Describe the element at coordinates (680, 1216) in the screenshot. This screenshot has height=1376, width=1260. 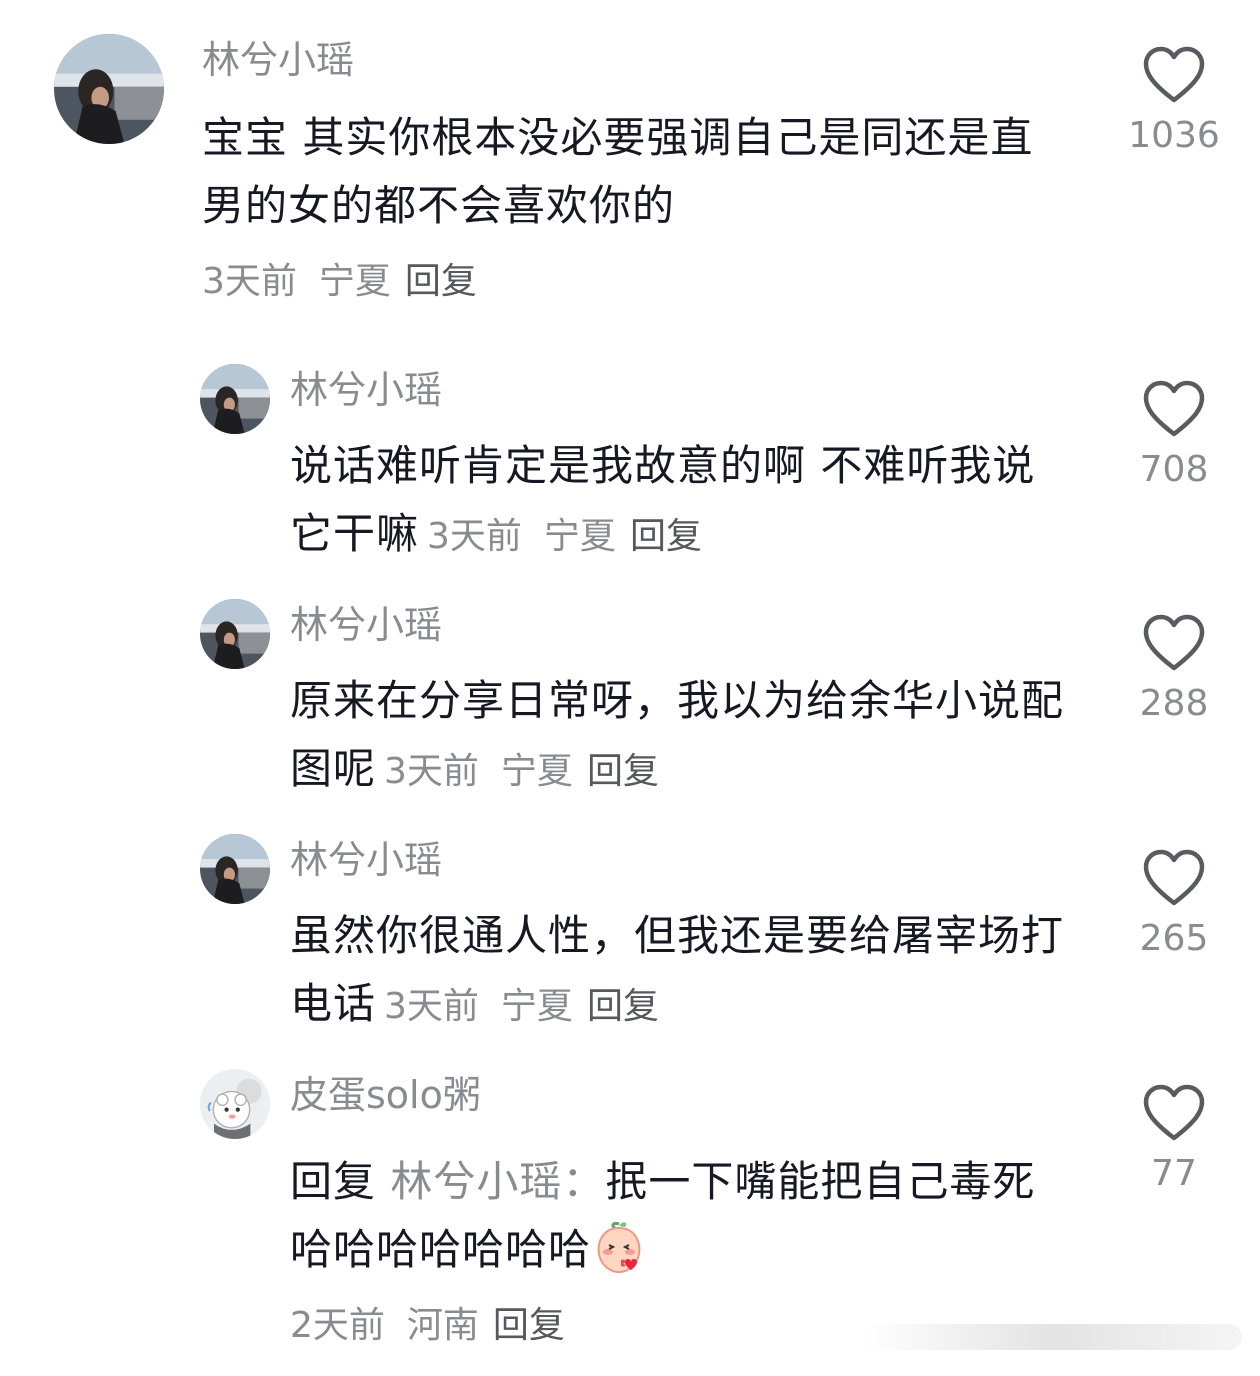
I see `comment-text-block: 回复 林兮小瑶：抿一下嘴能把自己毒死哈哈哈哈哈哈哈` at that location.